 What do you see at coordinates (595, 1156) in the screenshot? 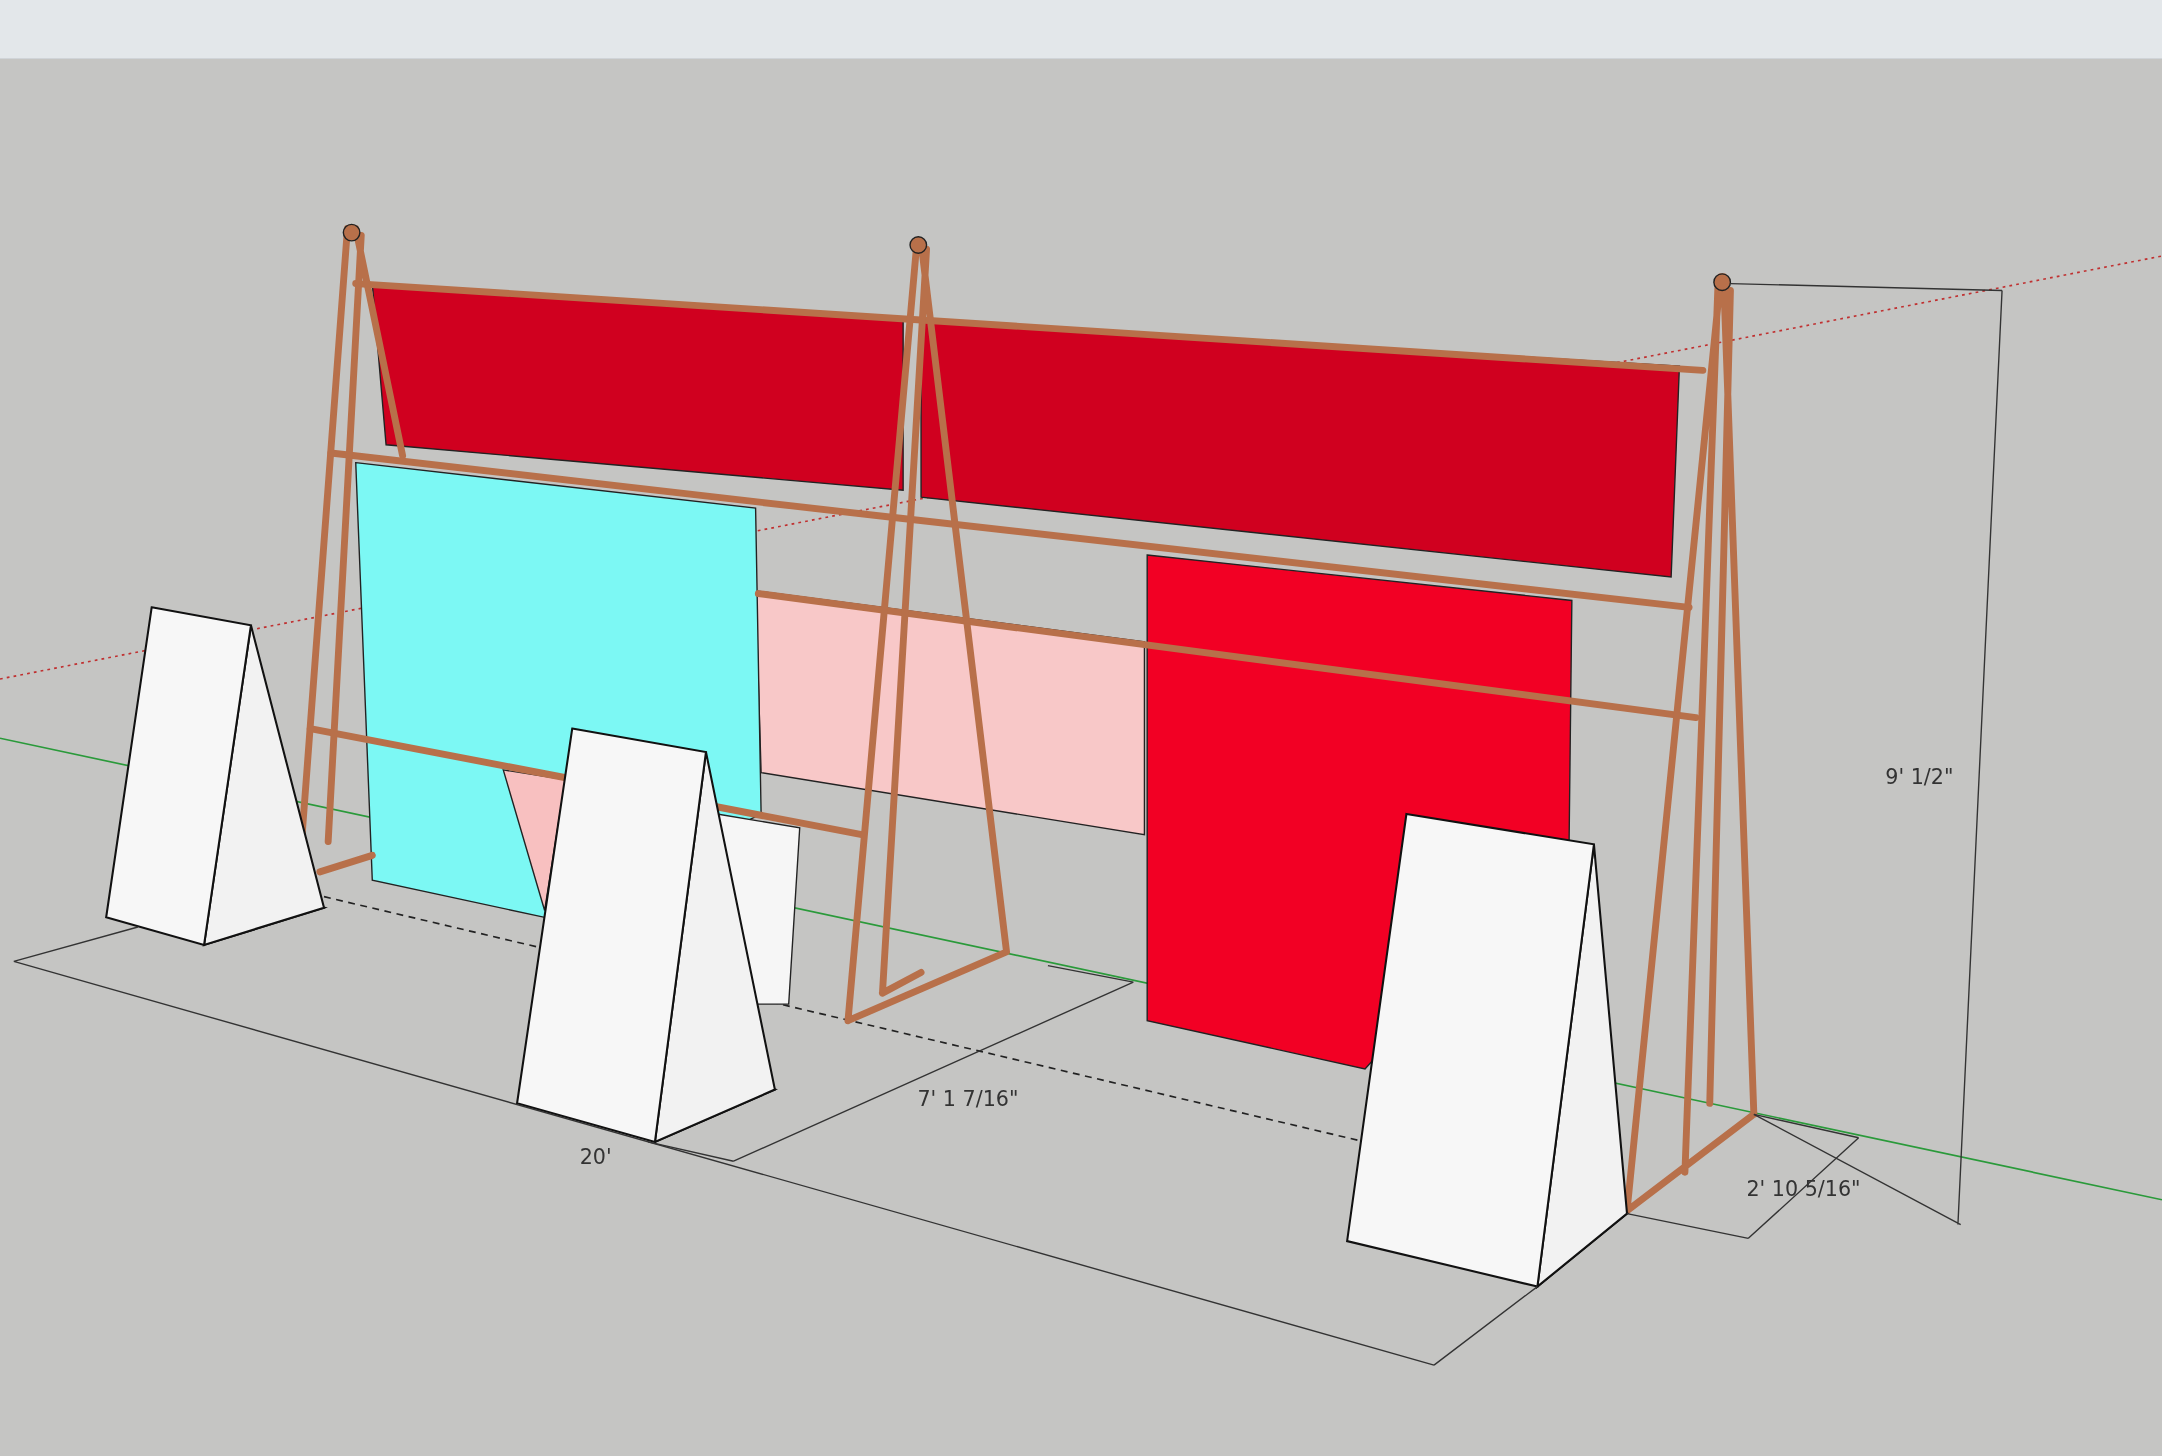
I see `dimension-label: 20'` at bounding box center [595, 1156].